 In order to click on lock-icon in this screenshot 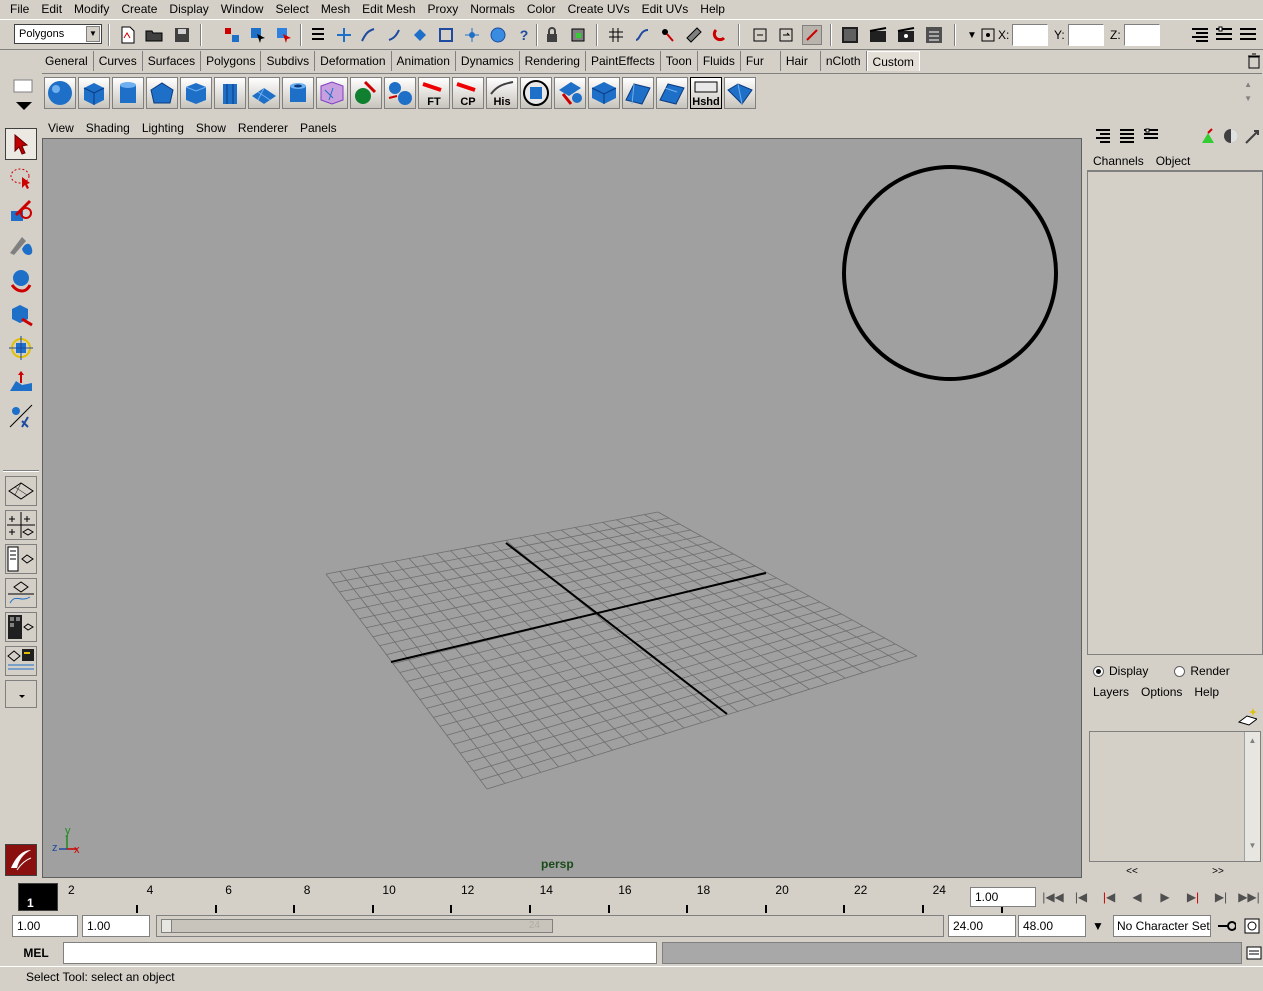, I will do `click(552, 35)`.